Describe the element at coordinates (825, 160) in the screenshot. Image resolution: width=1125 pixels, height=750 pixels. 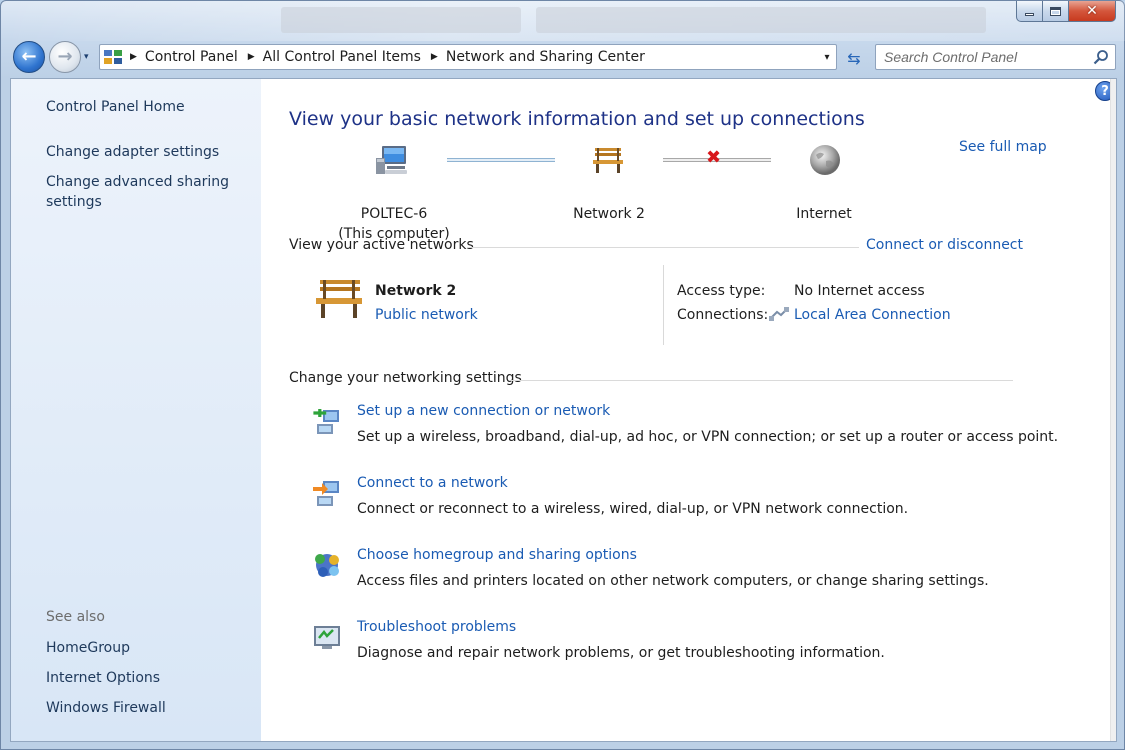
I see `internet-globe-icon` at that location.